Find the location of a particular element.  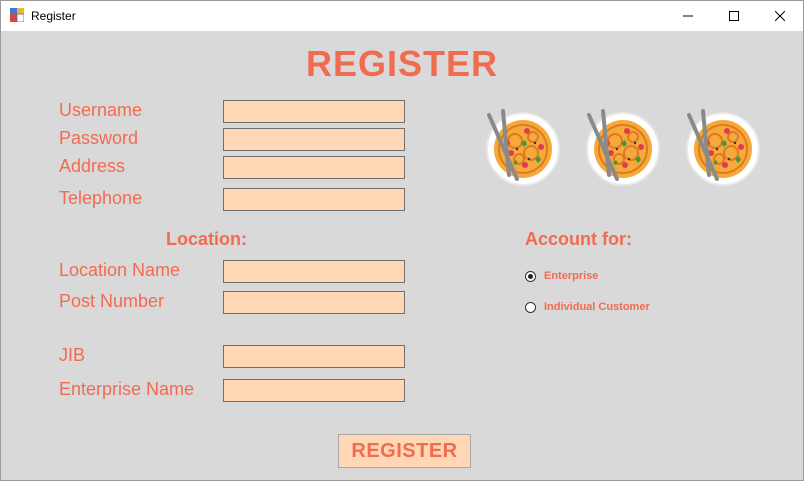

window-title: Register is located at coordinates (53, 16).